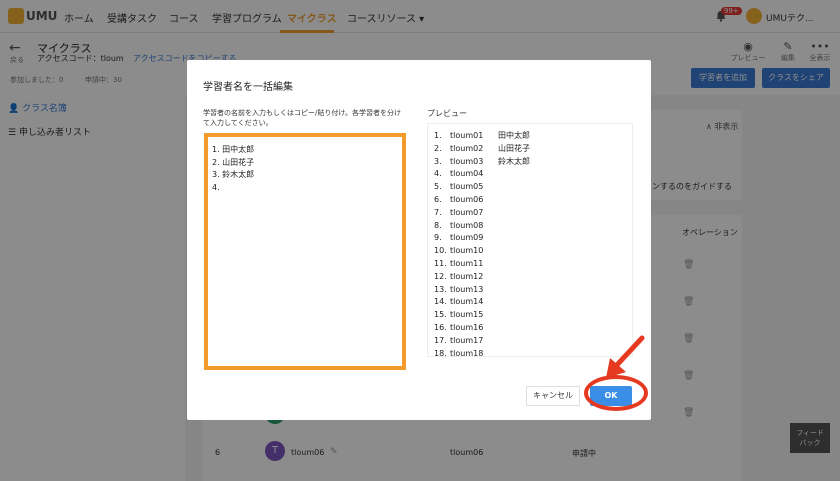 The height and width of the screenshot is (481, 840). I want to click on preview-row-name: 鈴木太郎, so click(514, 161).